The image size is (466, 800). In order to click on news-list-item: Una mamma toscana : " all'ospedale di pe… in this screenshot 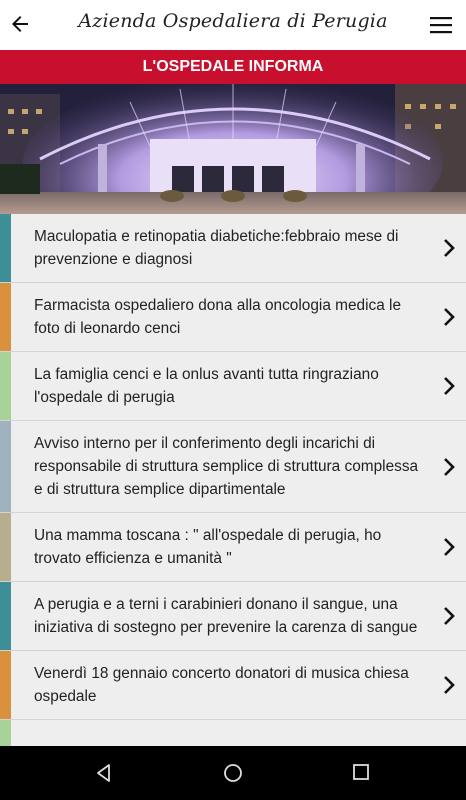, I will do `click(233, 547)`.